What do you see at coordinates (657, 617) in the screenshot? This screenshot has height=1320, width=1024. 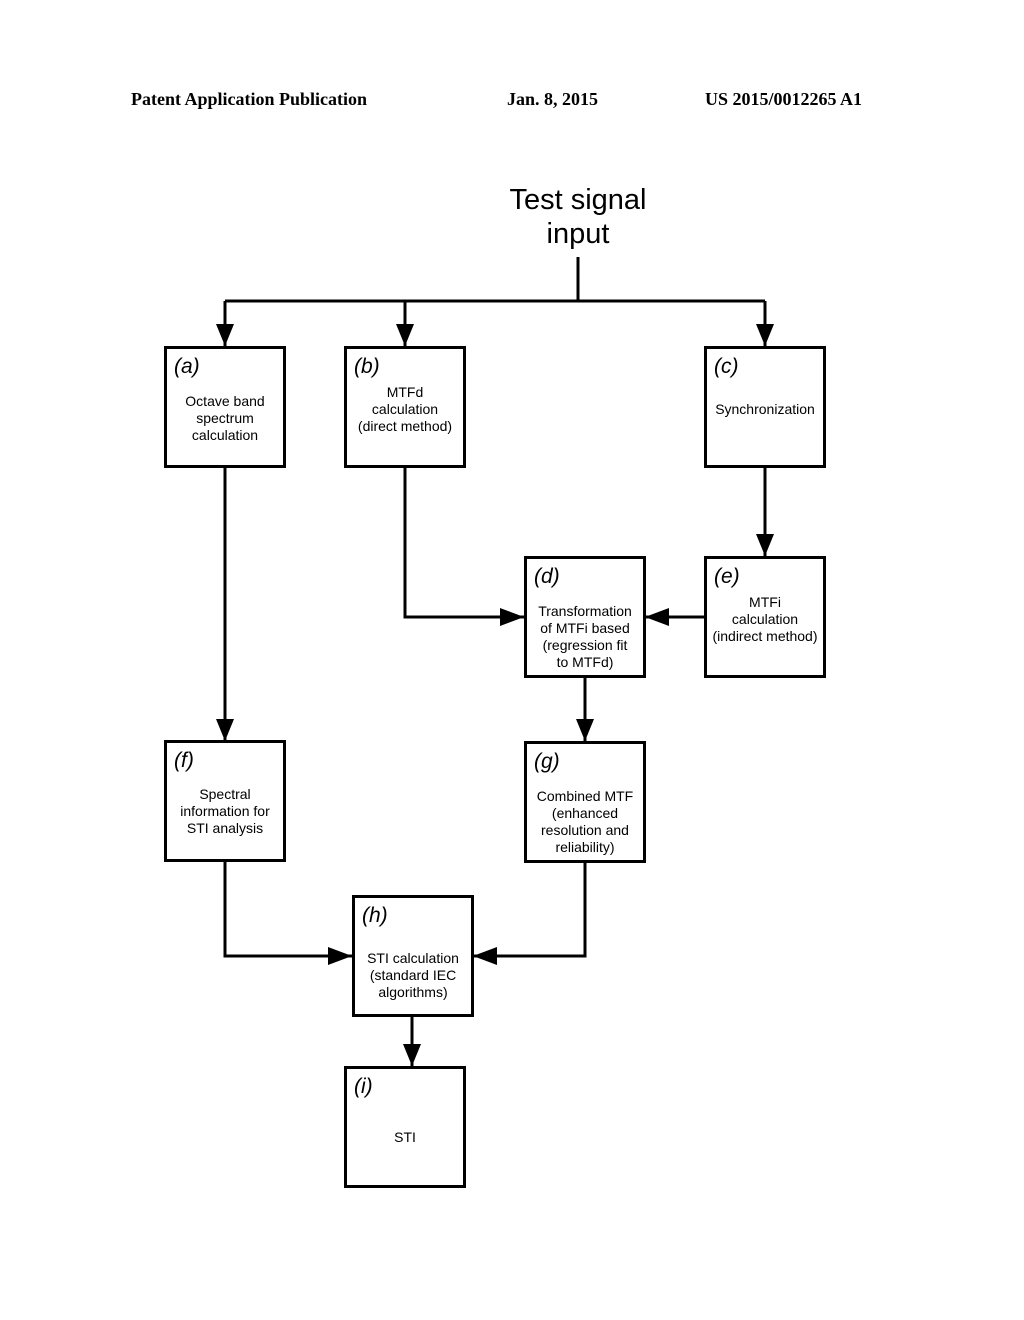 I see `arrowhead-d-right` at bounding box center [657, 617].